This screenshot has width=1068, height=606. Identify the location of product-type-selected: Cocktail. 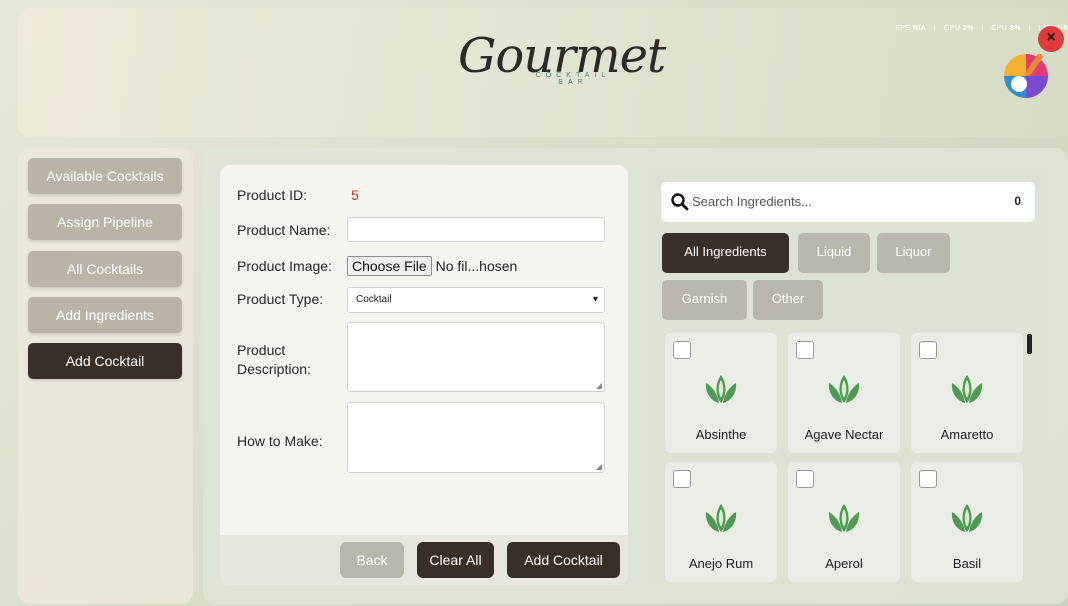
(374, 299).